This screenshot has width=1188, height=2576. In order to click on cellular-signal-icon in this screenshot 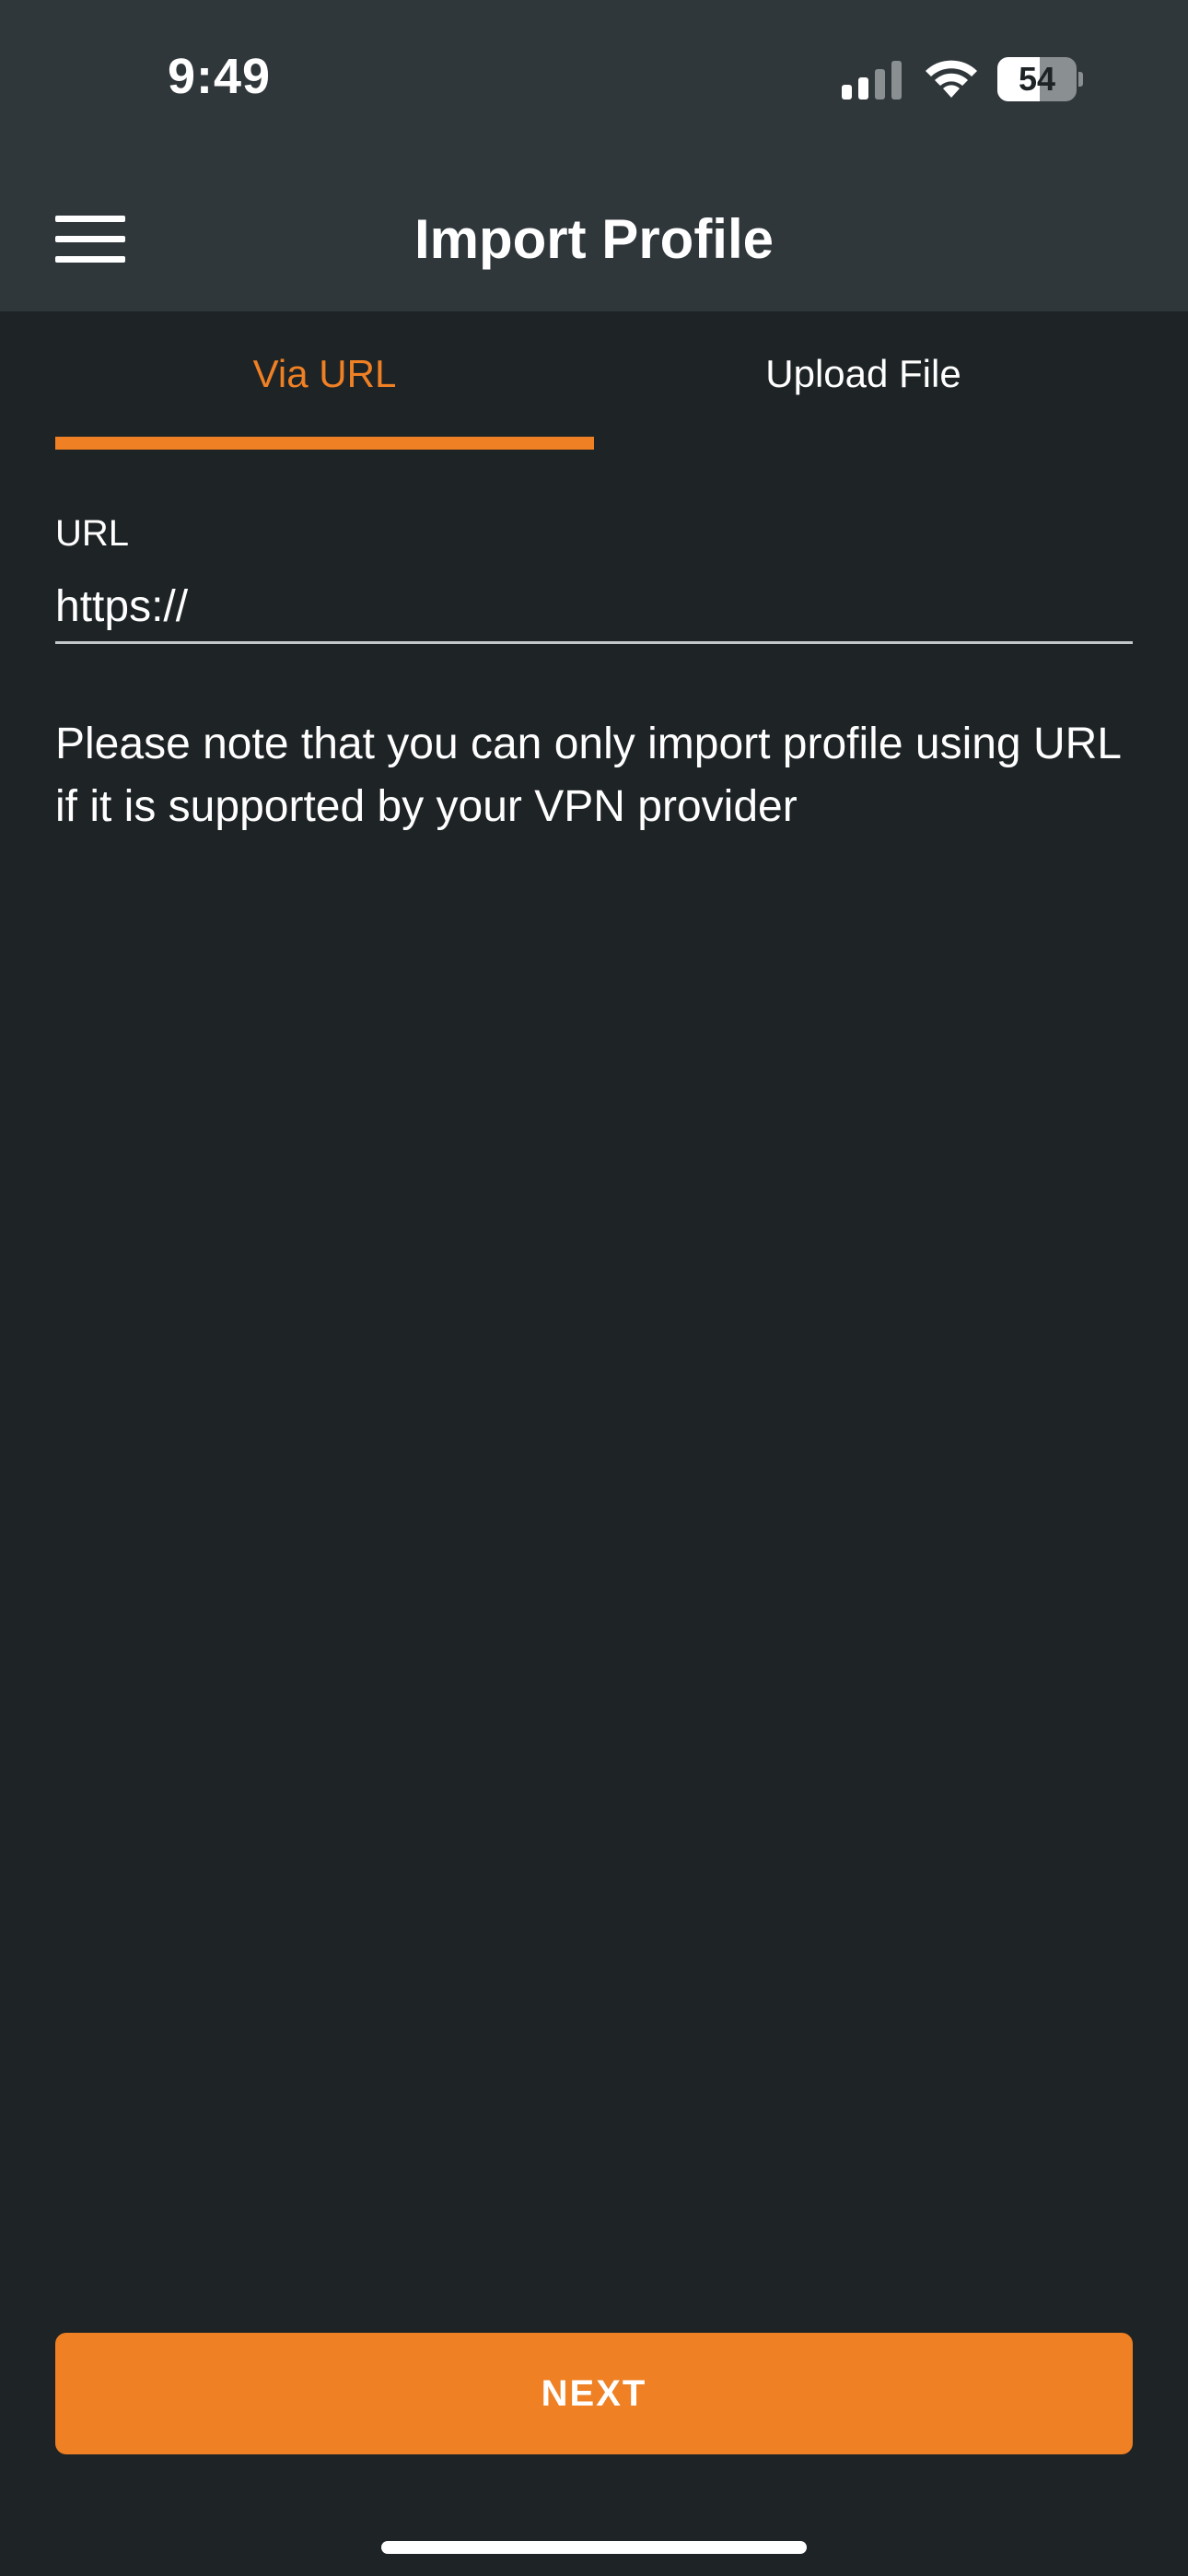, I will do `click(872, 80)`.